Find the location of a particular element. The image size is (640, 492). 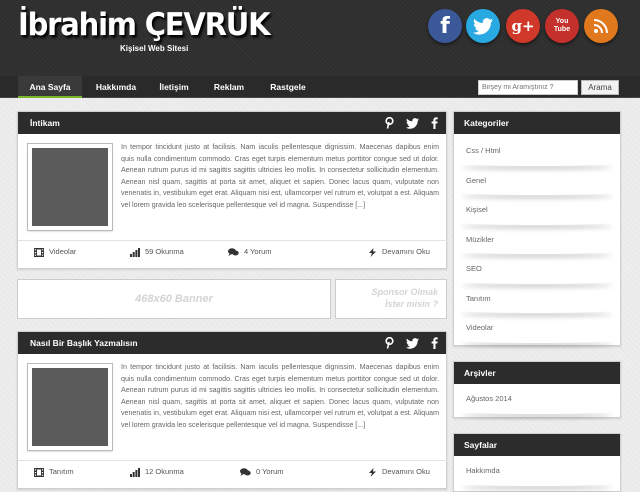

category-item: Tanıtım is located at coordinates (537, 301).